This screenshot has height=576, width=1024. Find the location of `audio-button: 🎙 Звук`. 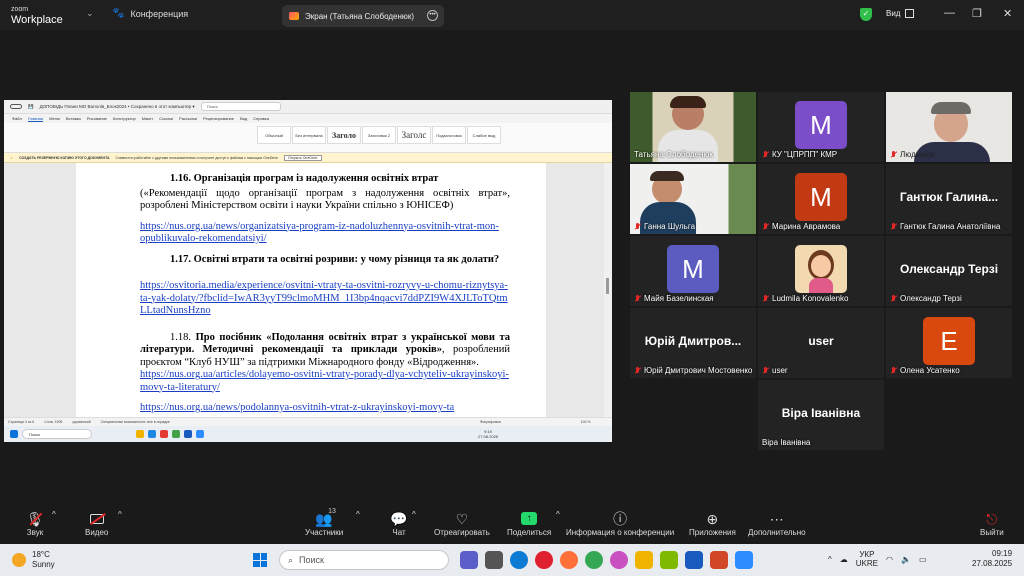

audio-button: 🎙 Звук is located at coordinates (35, 524).